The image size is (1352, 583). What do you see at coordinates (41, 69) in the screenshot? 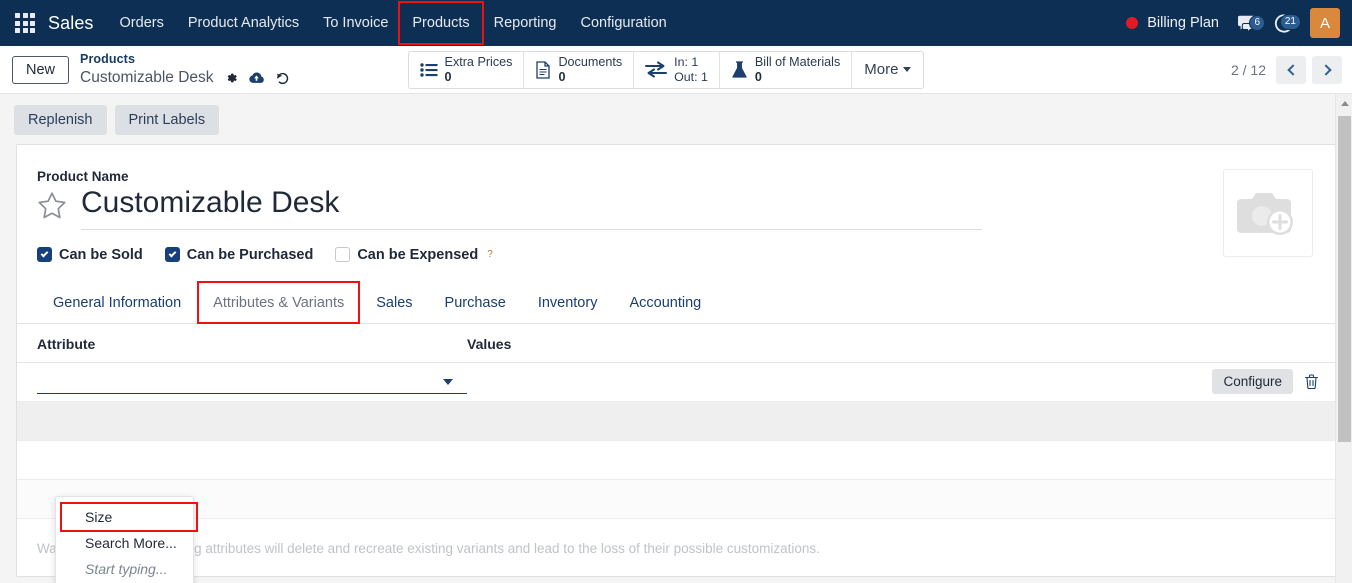
I see `new-record-button: New` at bounding box center [41, 69].